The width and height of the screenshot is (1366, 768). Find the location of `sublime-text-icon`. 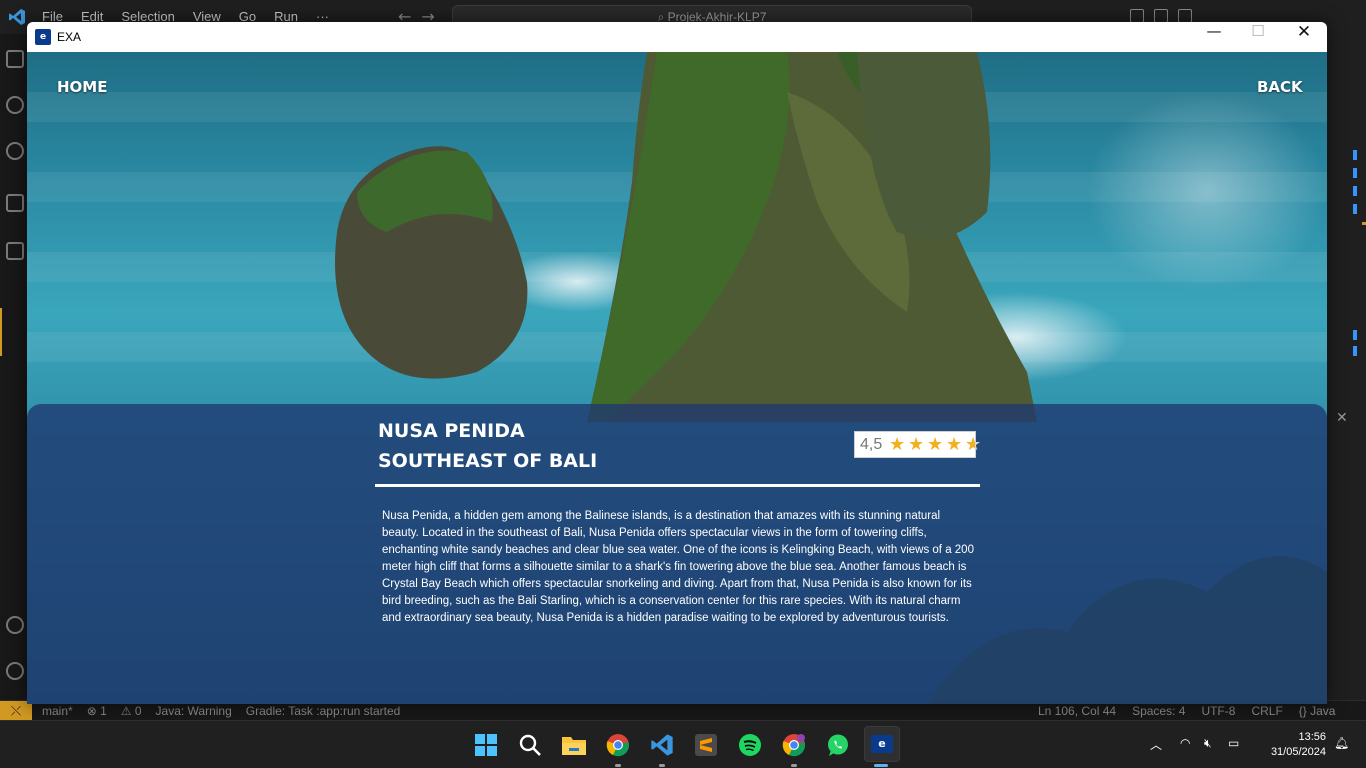

sublime-text-icon is located at coordinates (706, 745).